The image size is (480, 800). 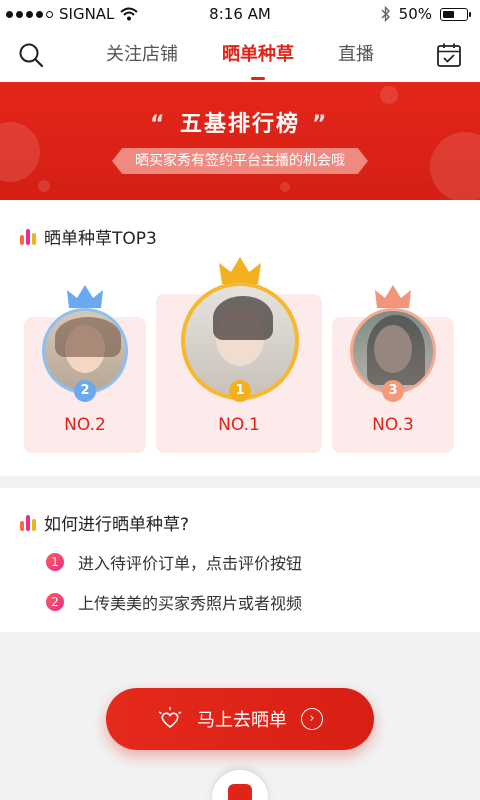 What do you see at coordinates (31, 55) in the screenshot?
I see `search-icon` at bounding box center [31, 55].